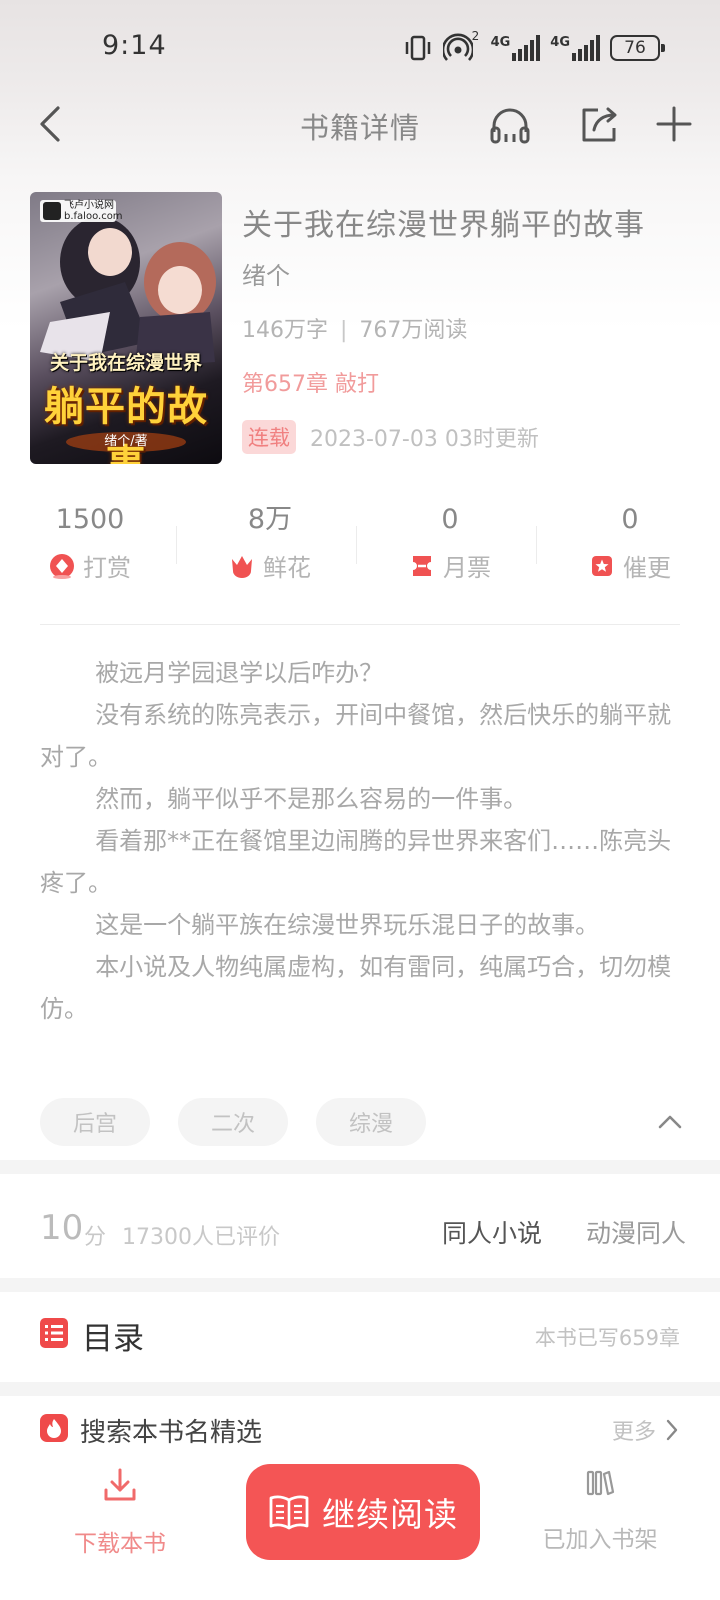 This screenshot has width=720, height=1600. What do you see at coordinates (62, 1228) in the screenshot?
I see `rating-score: 10` at bounding box center [62, 1228].